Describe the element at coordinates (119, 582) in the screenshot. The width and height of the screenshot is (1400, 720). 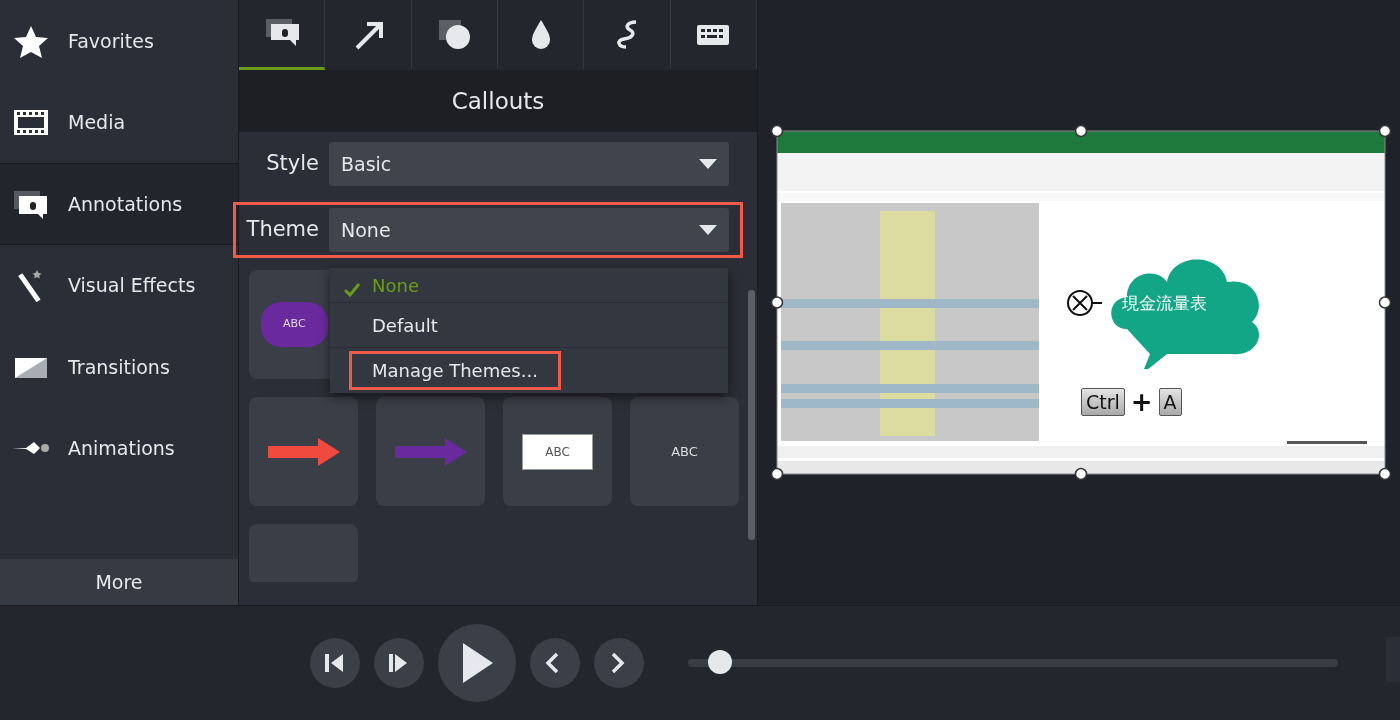
I see `more-button: More` at that location.